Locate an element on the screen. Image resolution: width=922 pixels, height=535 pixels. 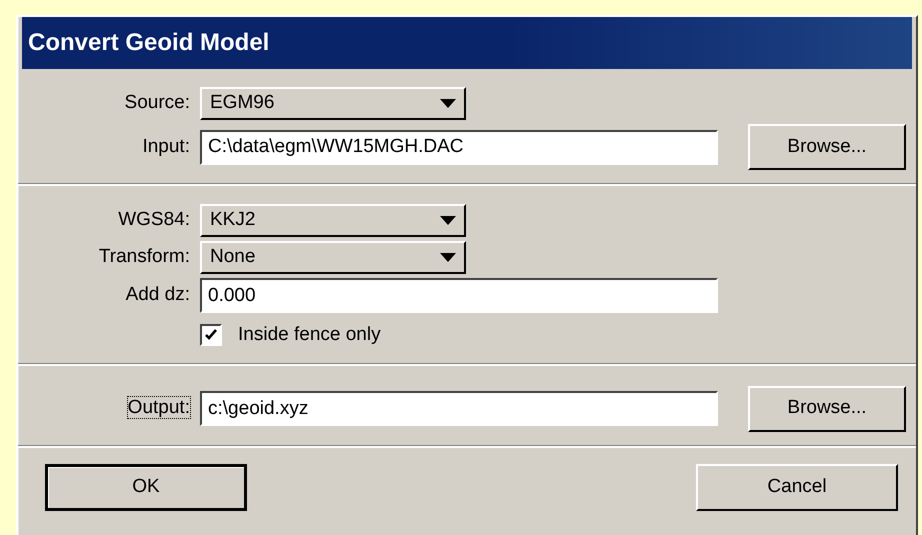
field-label: WGS84: is located at coordinates (154, 219).